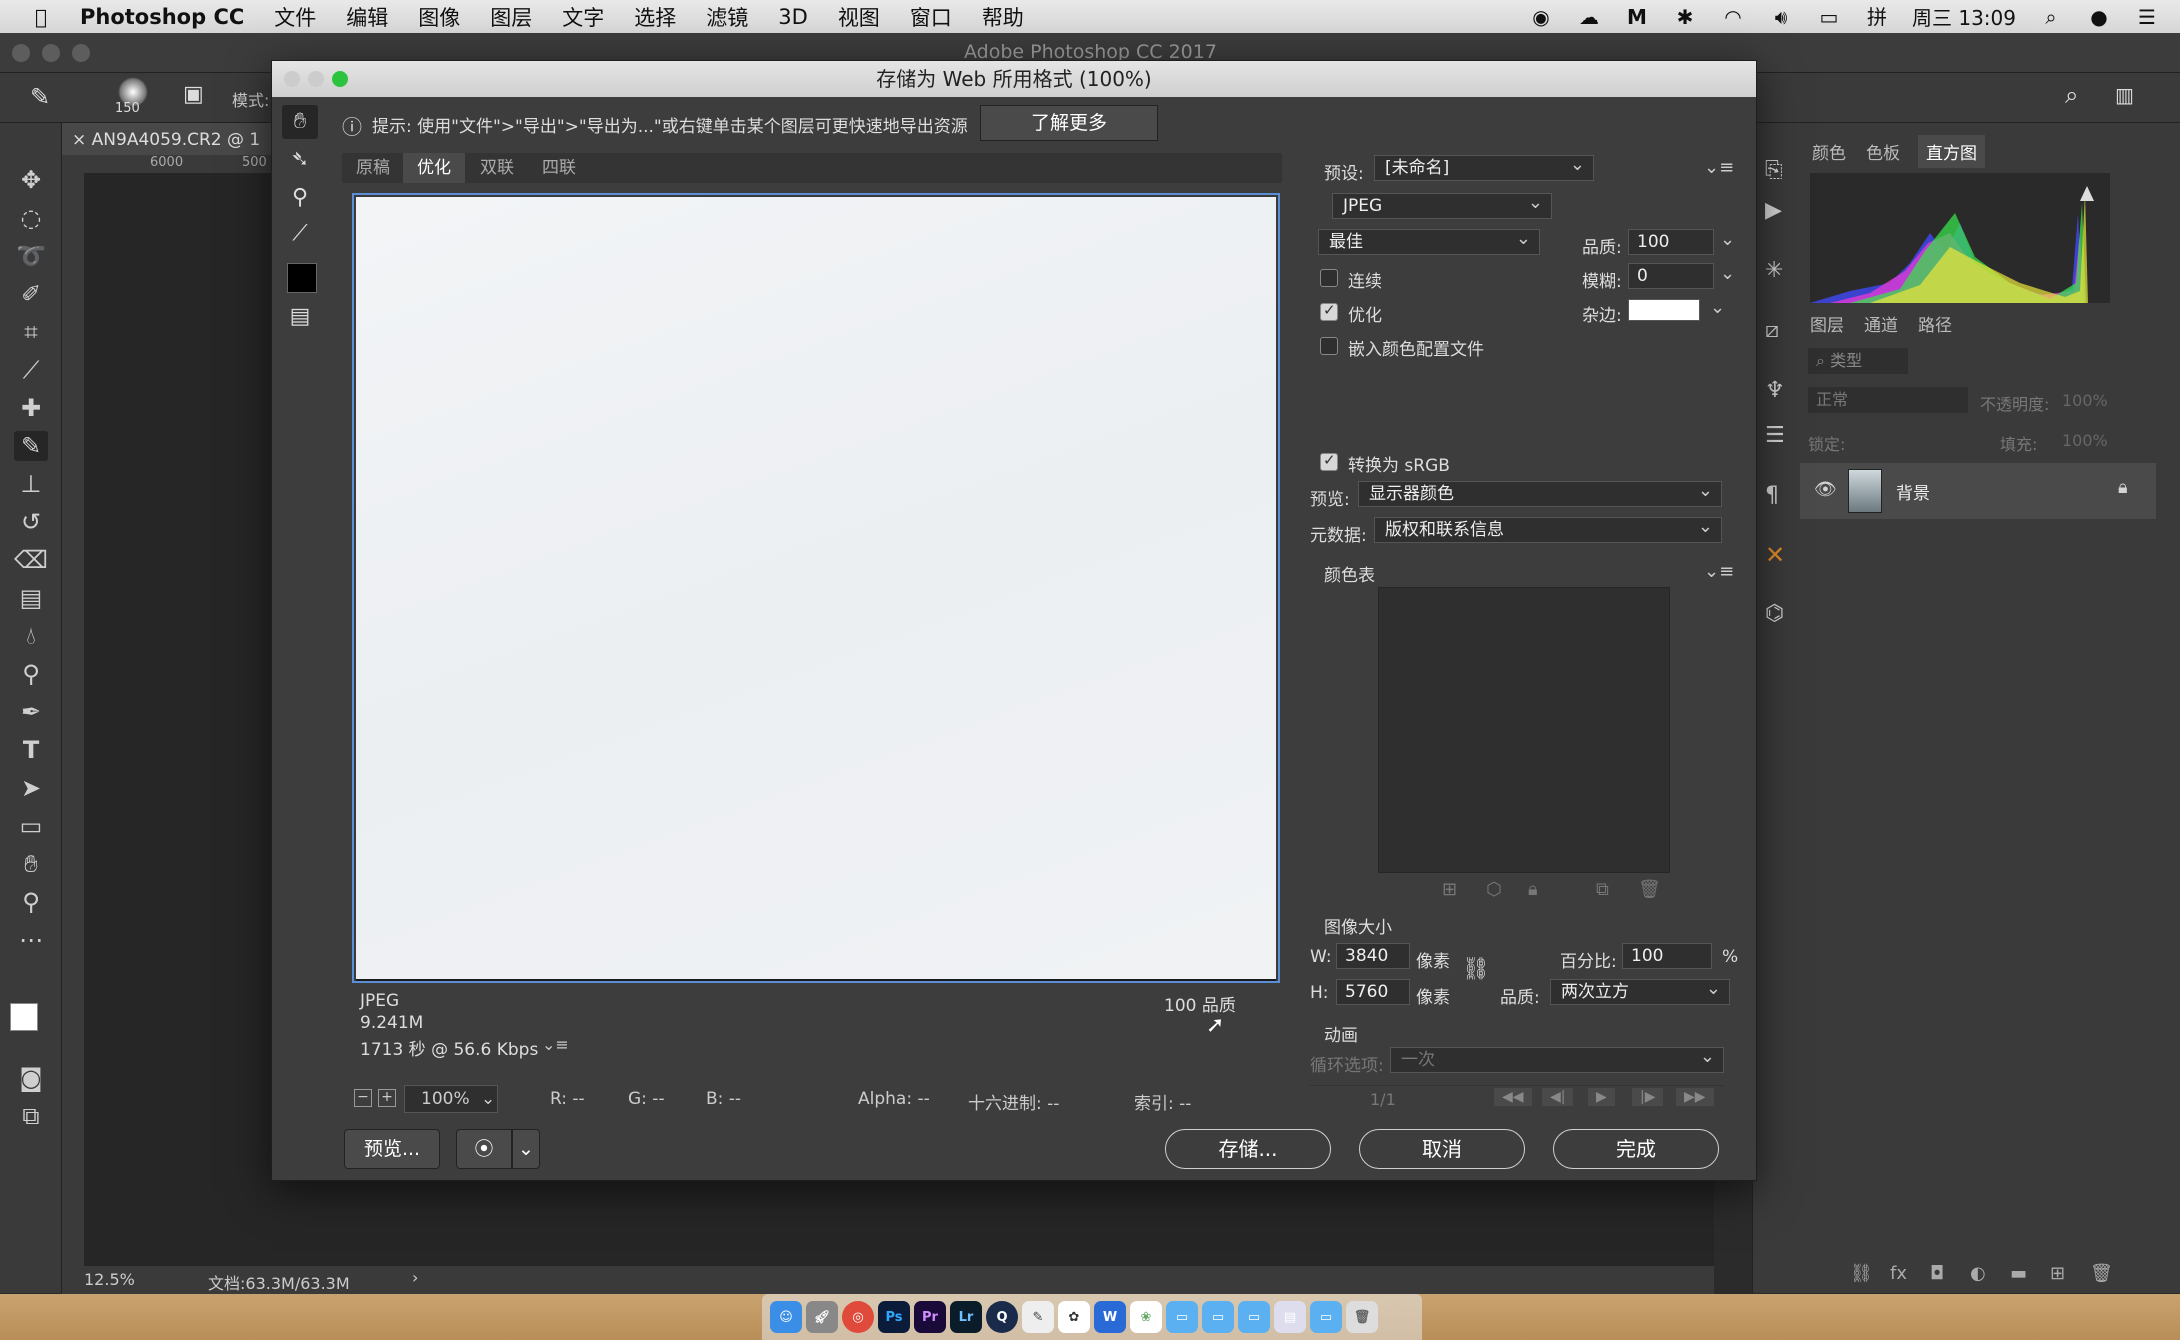  What do you see at coordinates (1003, 17) in the screenshot?
I see `menu-help: 帮助` at bounding box center [1003, 17].